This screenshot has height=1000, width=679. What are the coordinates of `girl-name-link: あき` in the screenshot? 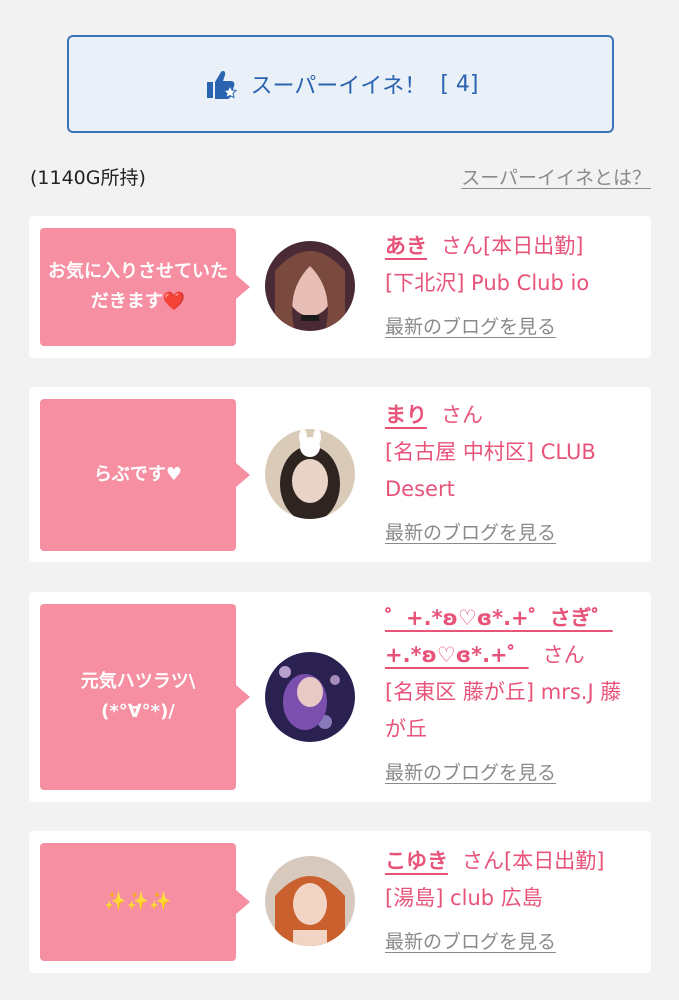 It's located at (406, 246).